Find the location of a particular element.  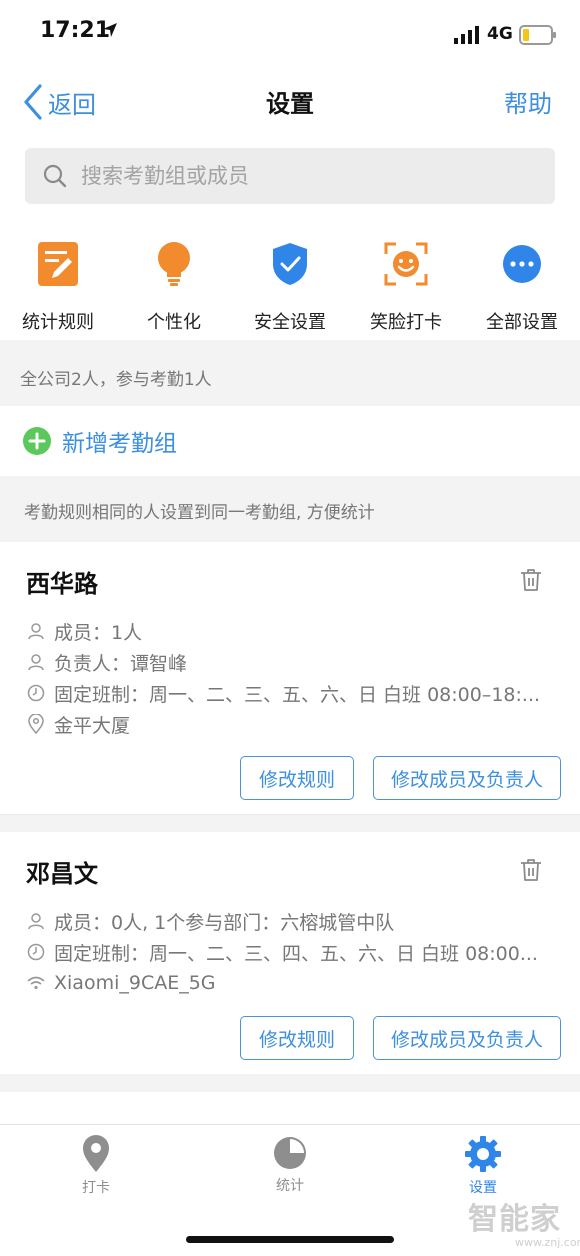

watermark-brand: 智能家 is located at coordinates (514, 1219).